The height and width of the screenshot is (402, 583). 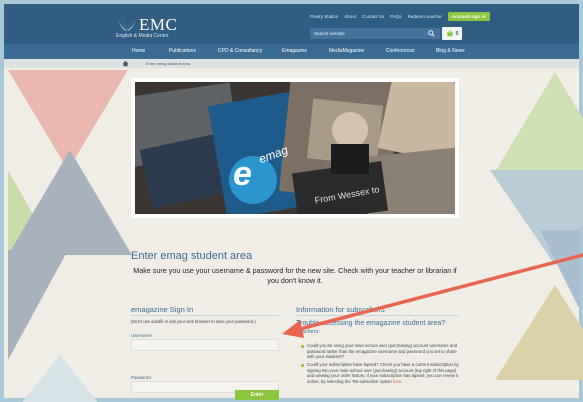 What do you see at coordinates (257, 395) in the screenshot?
I see `enter-button: Enter` at bounding box center [257, 395].